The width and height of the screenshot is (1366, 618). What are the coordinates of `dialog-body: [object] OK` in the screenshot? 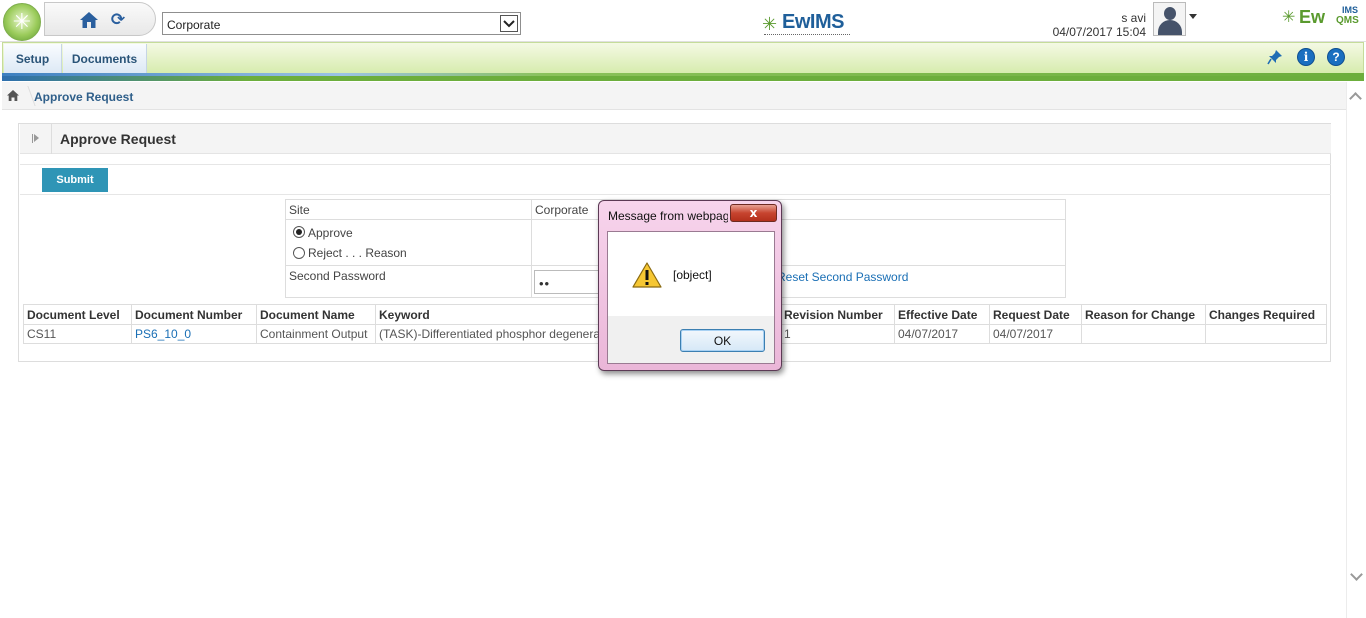 It's located at (691, 297).